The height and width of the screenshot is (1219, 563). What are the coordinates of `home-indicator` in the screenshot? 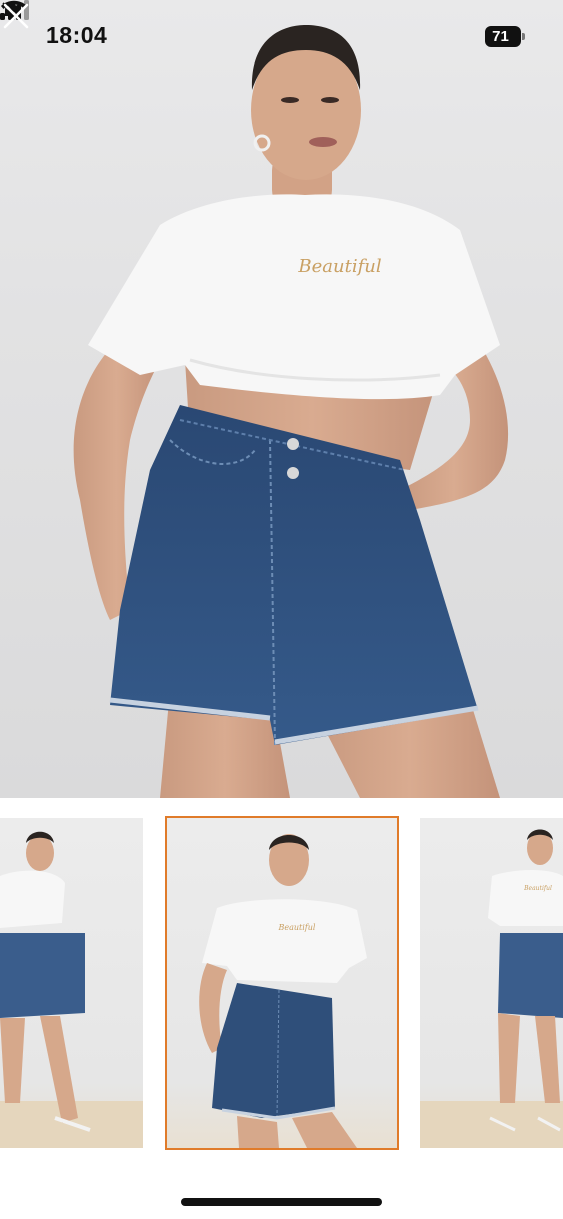 It's located at (281, 1202).